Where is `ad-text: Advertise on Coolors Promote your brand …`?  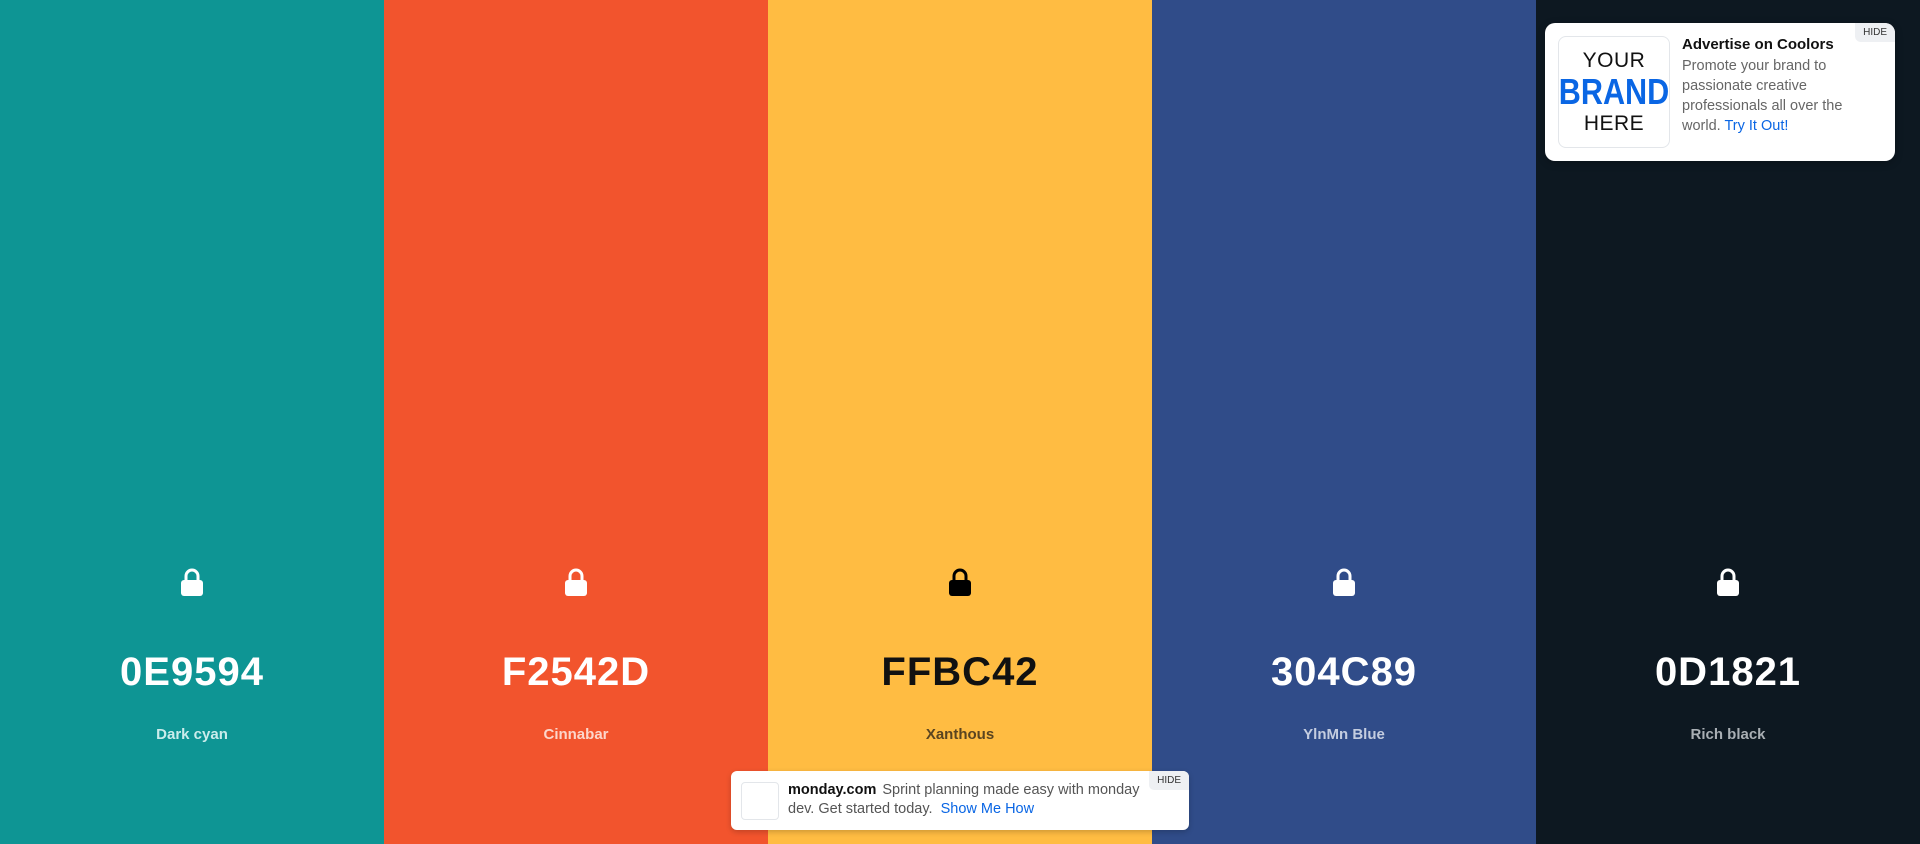
ad-text: Advertise on Coolors Promote your brand … is located at coordinates (1782, 86).